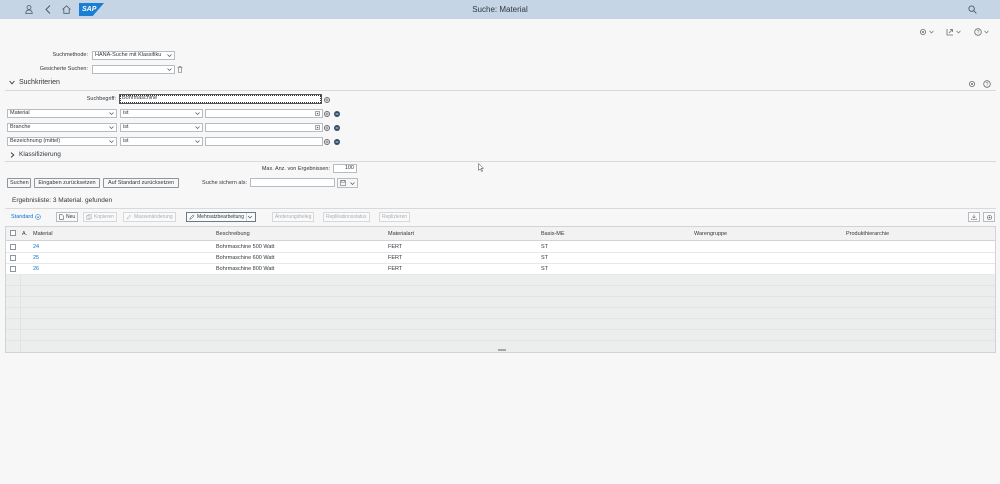 This screenshot has height=484, width=1000. What do you see at coordinates (133, 69) in the screenshot?
I see `gesicherte-suchen-select` at bounding box center [133, 69].